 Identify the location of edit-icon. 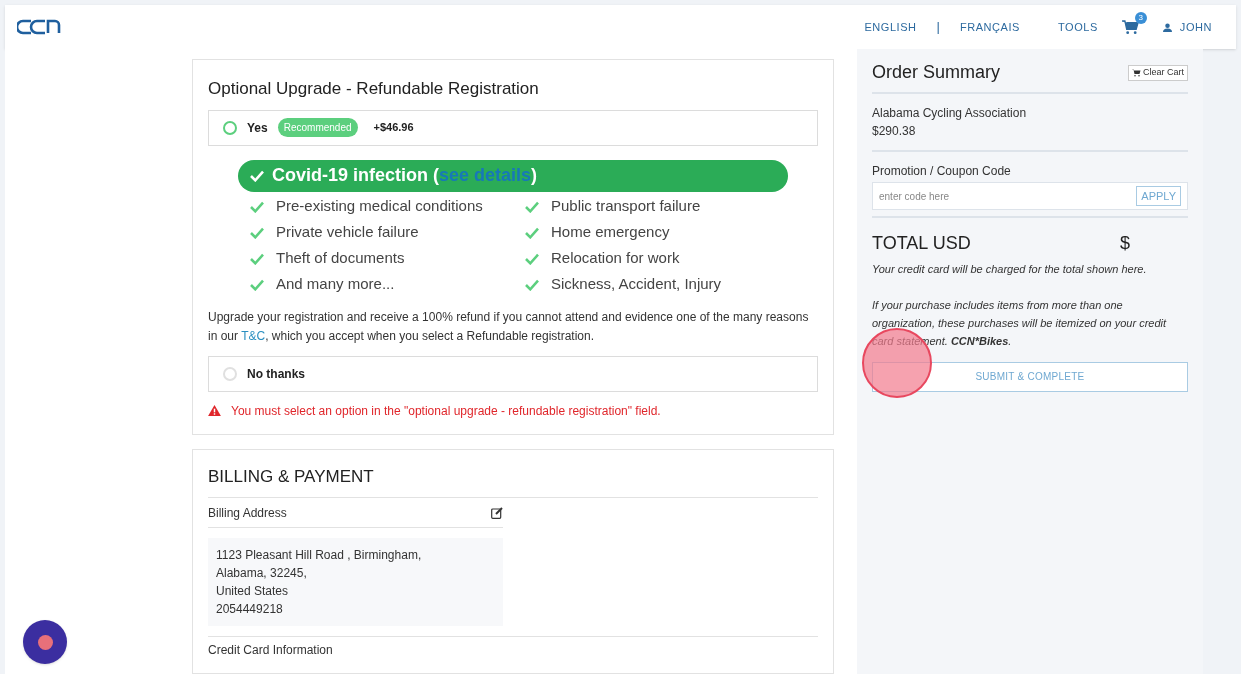
(497, 512).